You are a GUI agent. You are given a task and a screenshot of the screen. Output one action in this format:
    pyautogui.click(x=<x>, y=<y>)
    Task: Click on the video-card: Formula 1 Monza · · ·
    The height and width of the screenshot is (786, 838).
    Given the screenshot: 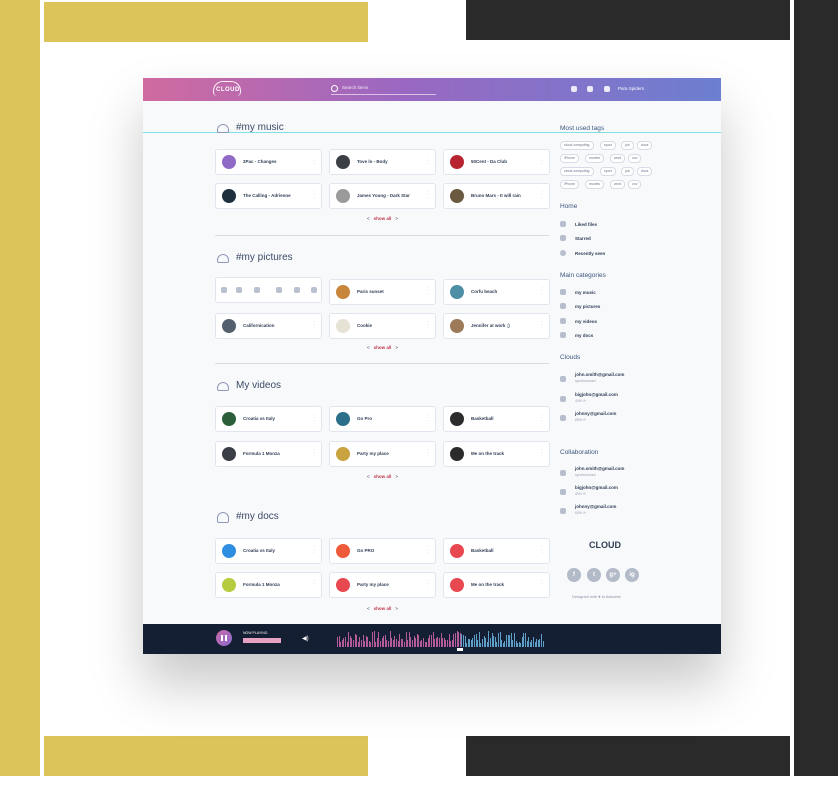 What is the action you would take?
    pyautogui.click(x=268, y=454)
    